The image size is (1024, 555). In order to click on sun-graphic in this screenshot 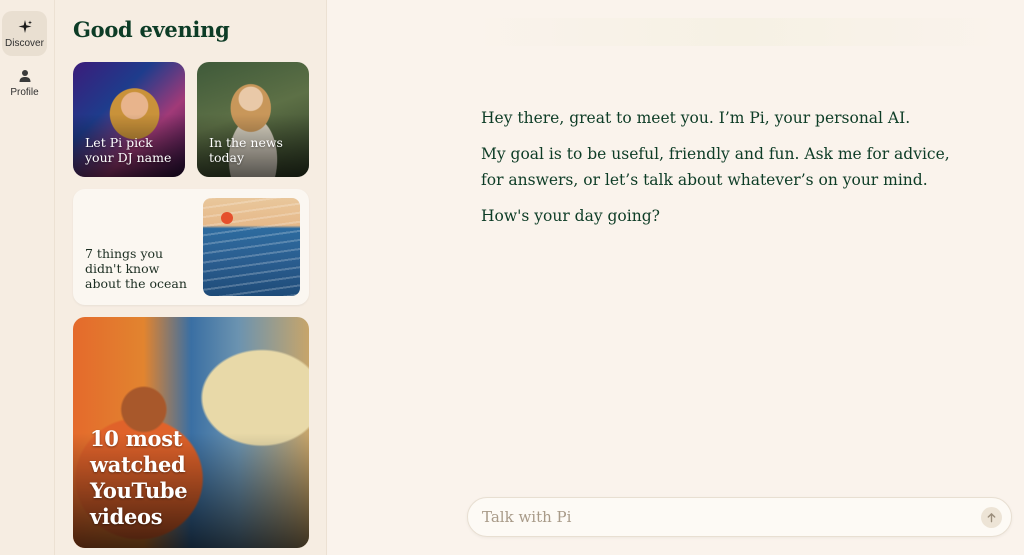, I will do `click(227, 218)`.